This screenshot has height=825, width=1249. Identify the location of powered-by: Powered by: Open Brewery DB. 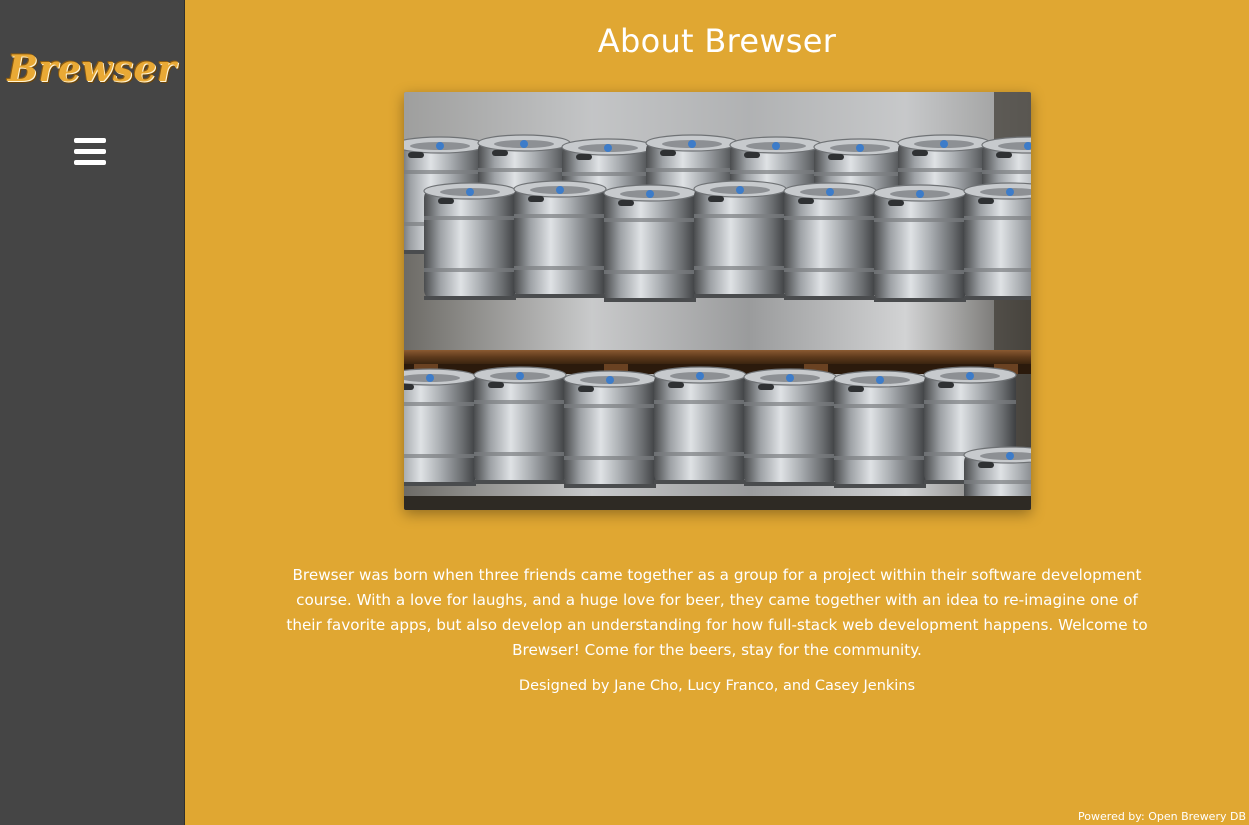
(1162, 816).